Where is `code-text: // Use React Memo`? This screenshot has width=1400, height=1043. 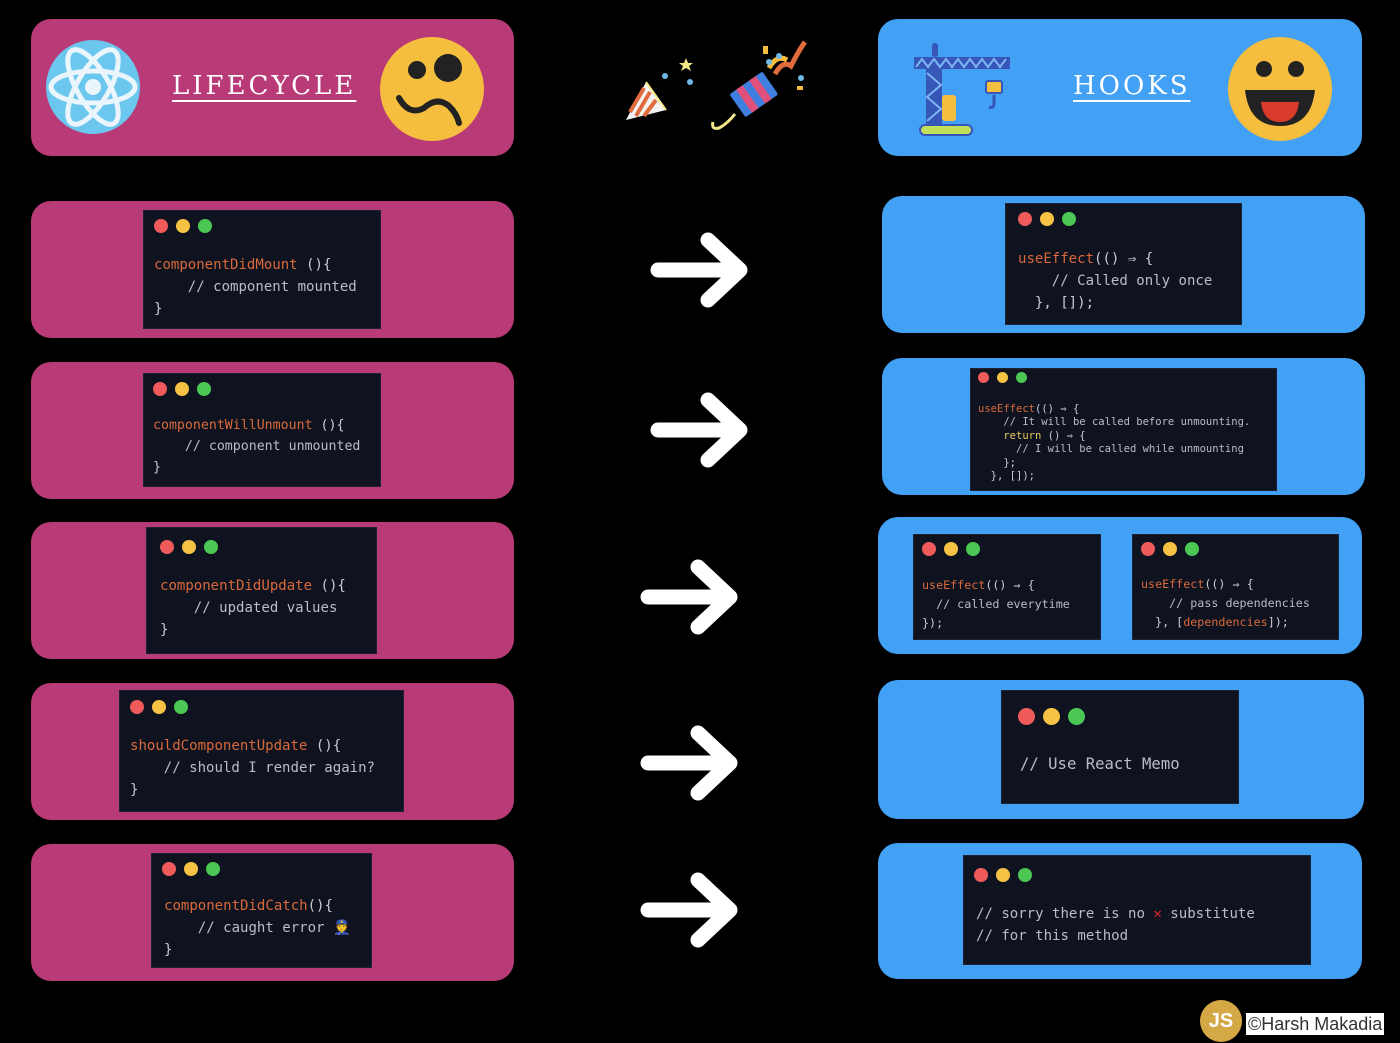
code-text: // Use React Memo is located at coordinates (1100, 764).